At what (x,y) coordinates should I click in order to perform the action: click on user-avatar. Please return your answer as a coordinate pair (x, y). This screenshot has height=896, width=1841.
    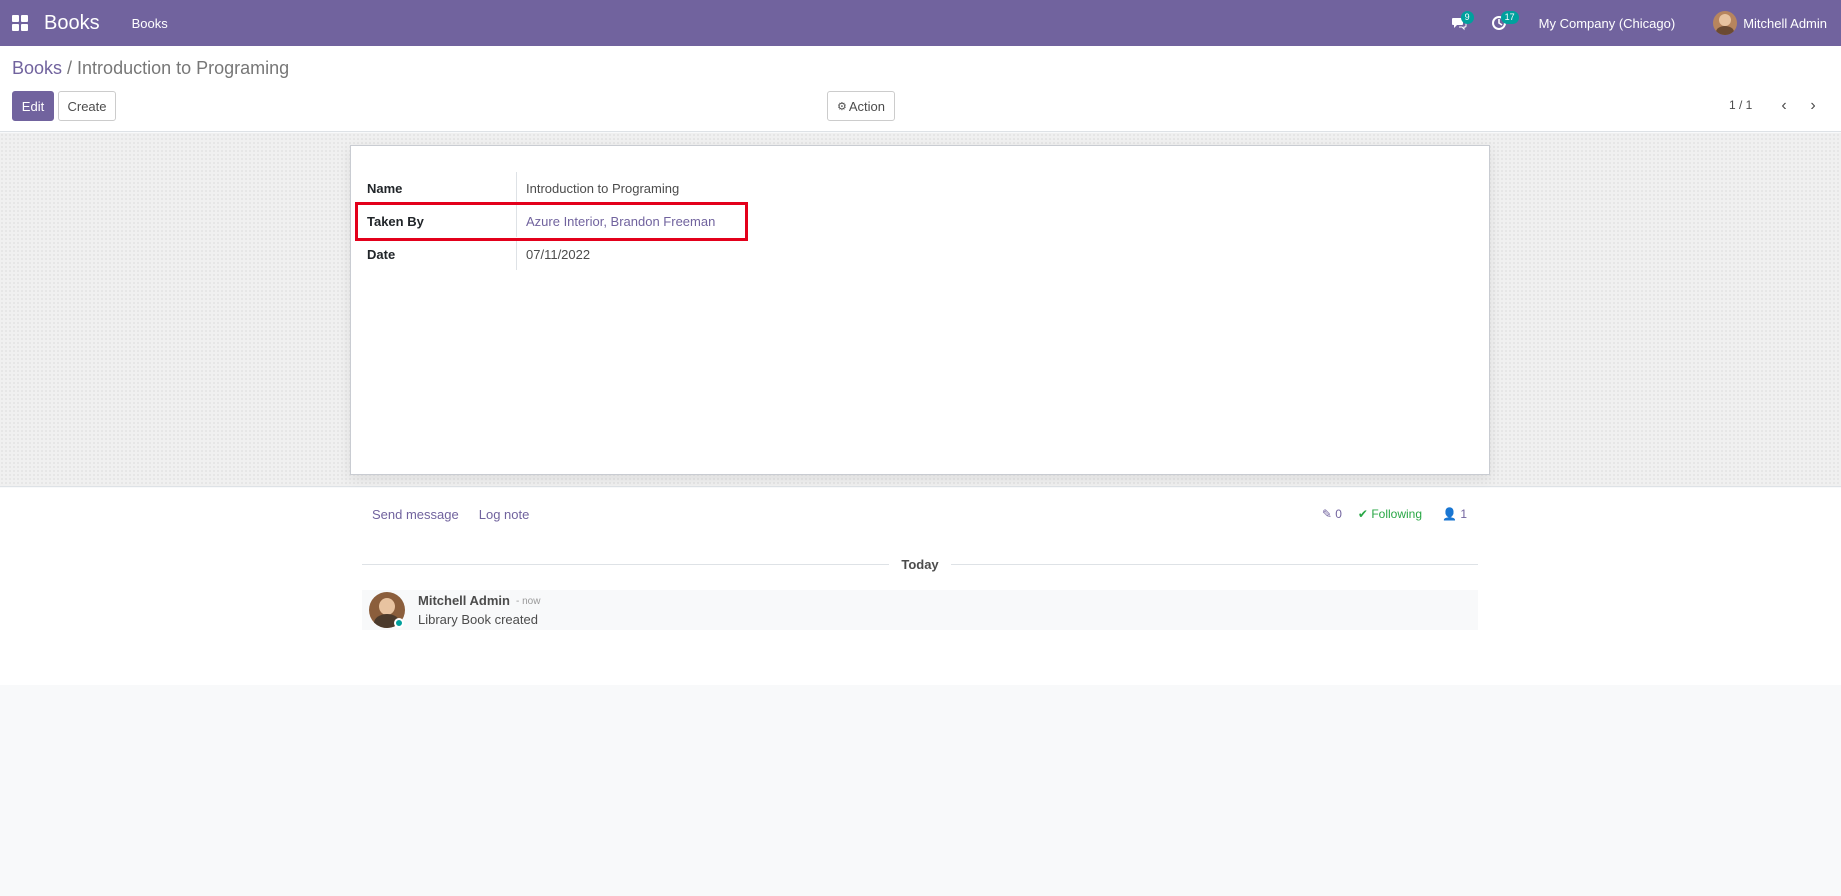
    Looking at the image, I should click on (1725, 23).